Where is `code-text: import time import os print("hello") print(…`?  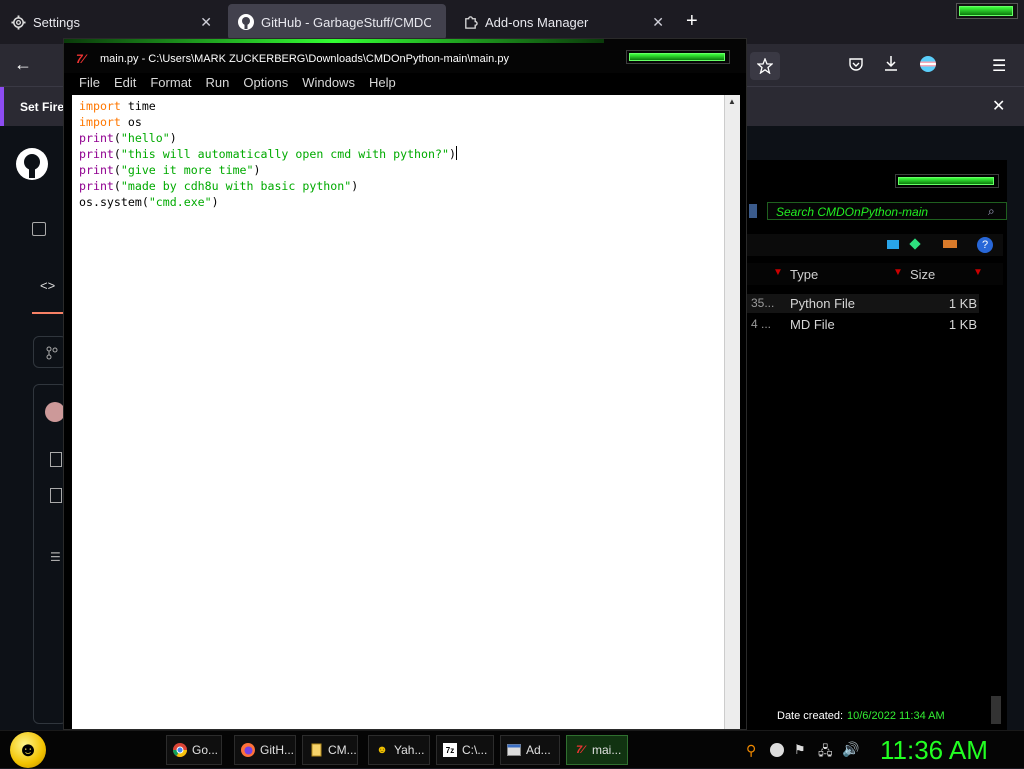
code-text: import time import os print("hello") print(… is located at coordinates (268, 154).